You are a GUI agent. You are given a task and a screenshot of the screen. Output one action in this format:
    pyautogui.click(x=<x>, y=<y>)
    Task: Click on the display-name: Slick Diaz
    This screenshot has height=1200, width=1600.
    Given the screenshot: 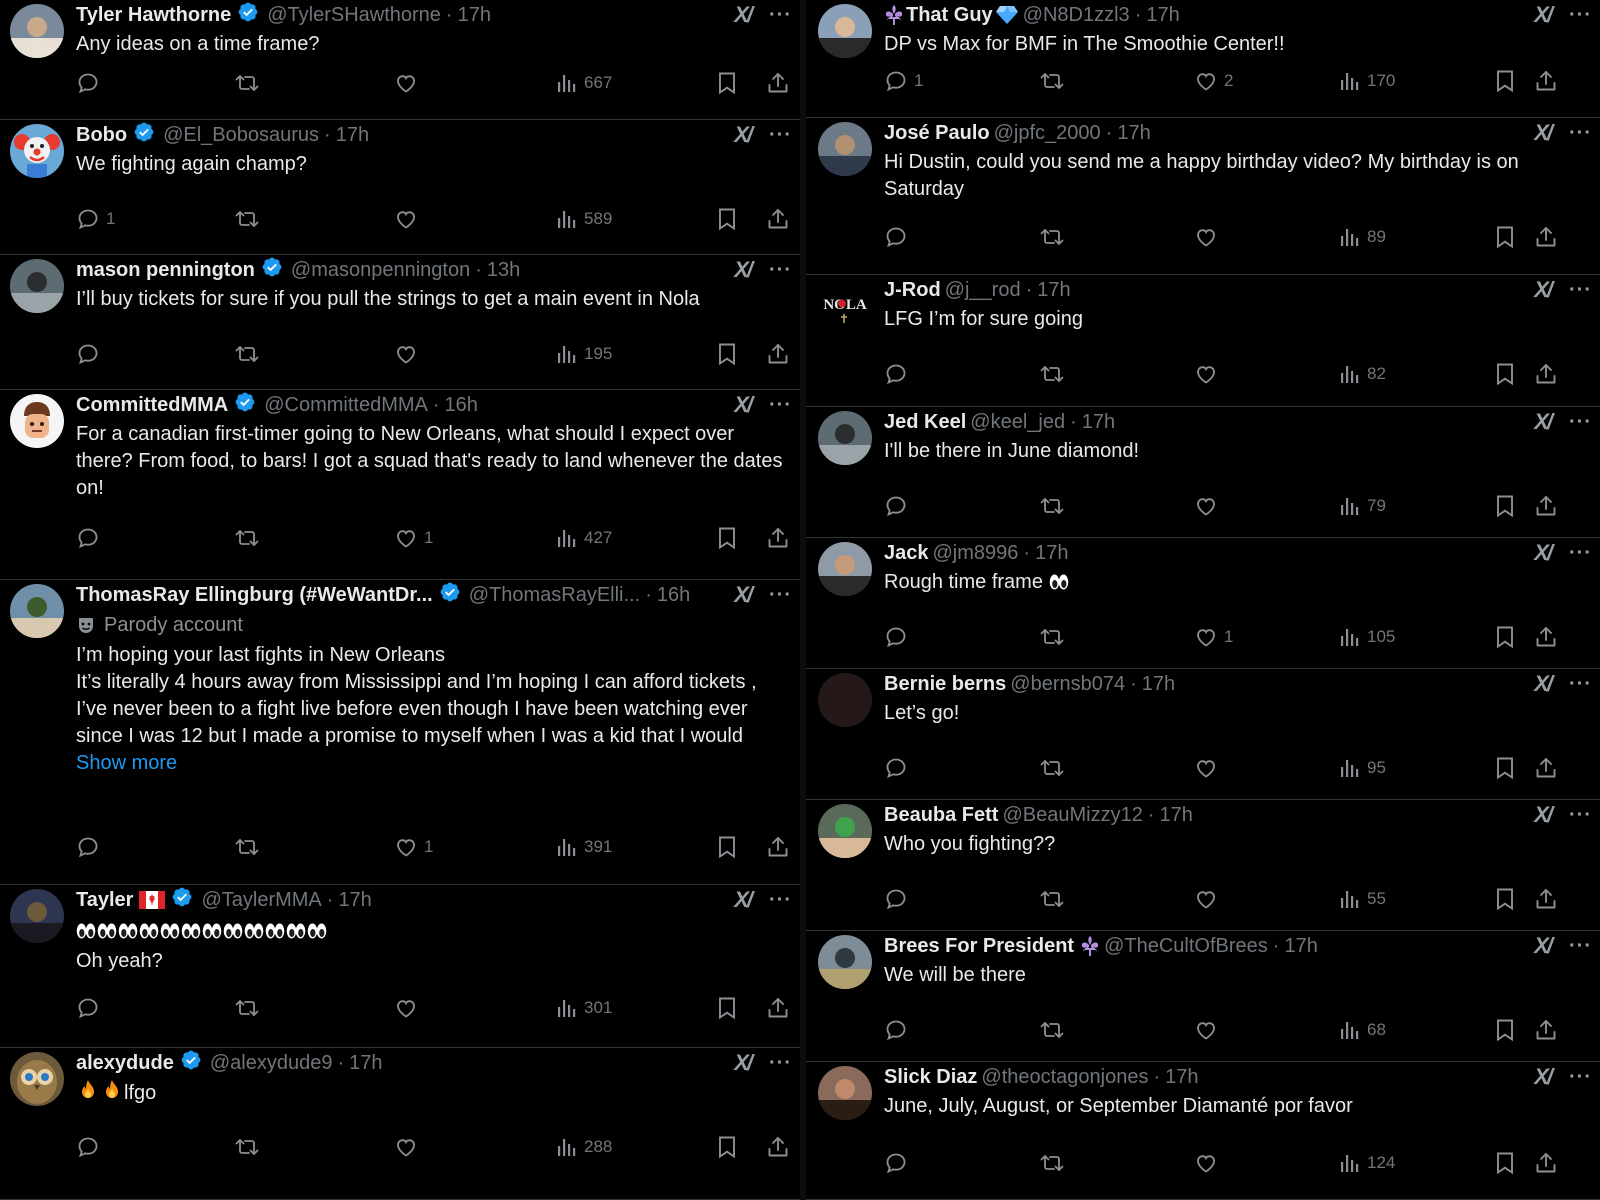 What is the action you would take?
    pyautogui.click(x=930, y=1077)
    